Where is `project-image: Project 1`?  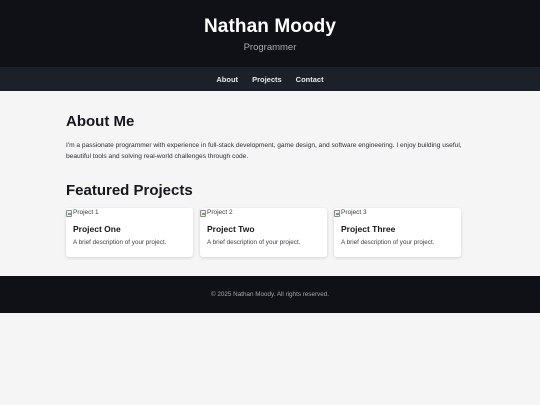
project-image: Project 1 is located at coordinates (82, 213).